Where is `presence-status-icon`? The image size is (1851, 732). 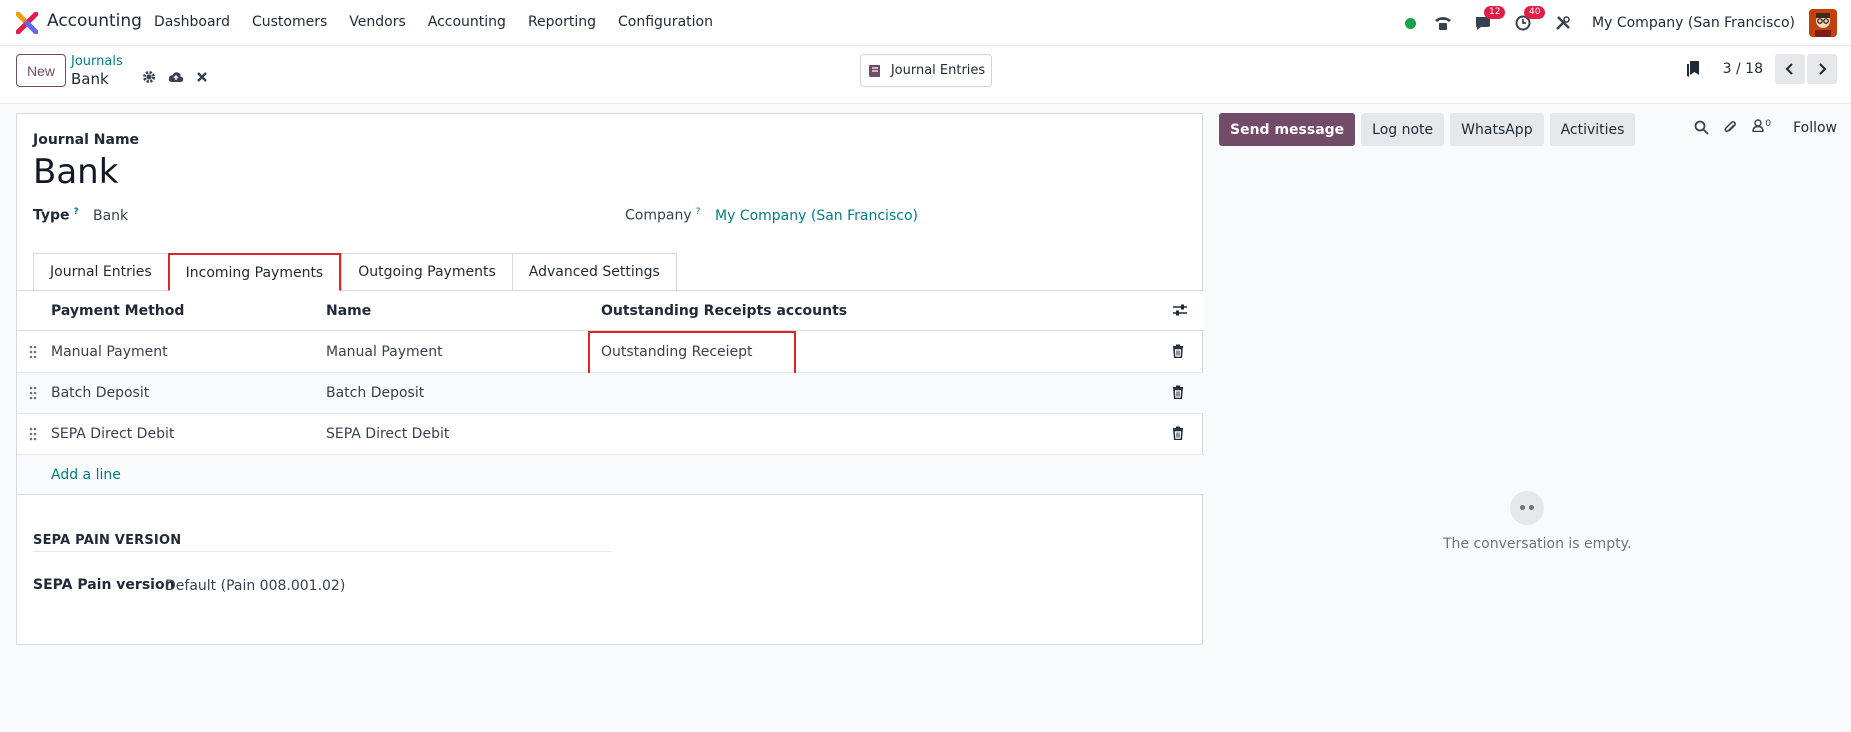
presence-status-icon is located at coordinates (1411, 23).